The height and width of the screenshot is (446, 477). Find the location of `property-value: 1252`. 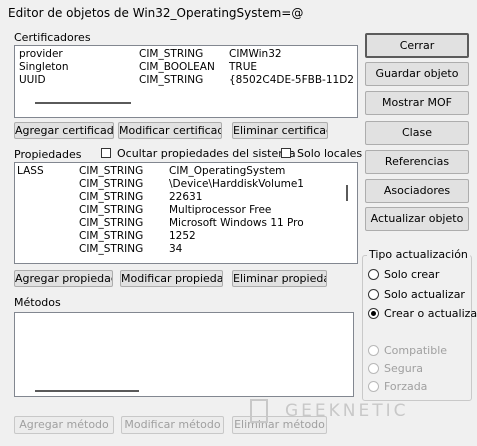

property-value: 1252 is located at coordinates (182, 236).